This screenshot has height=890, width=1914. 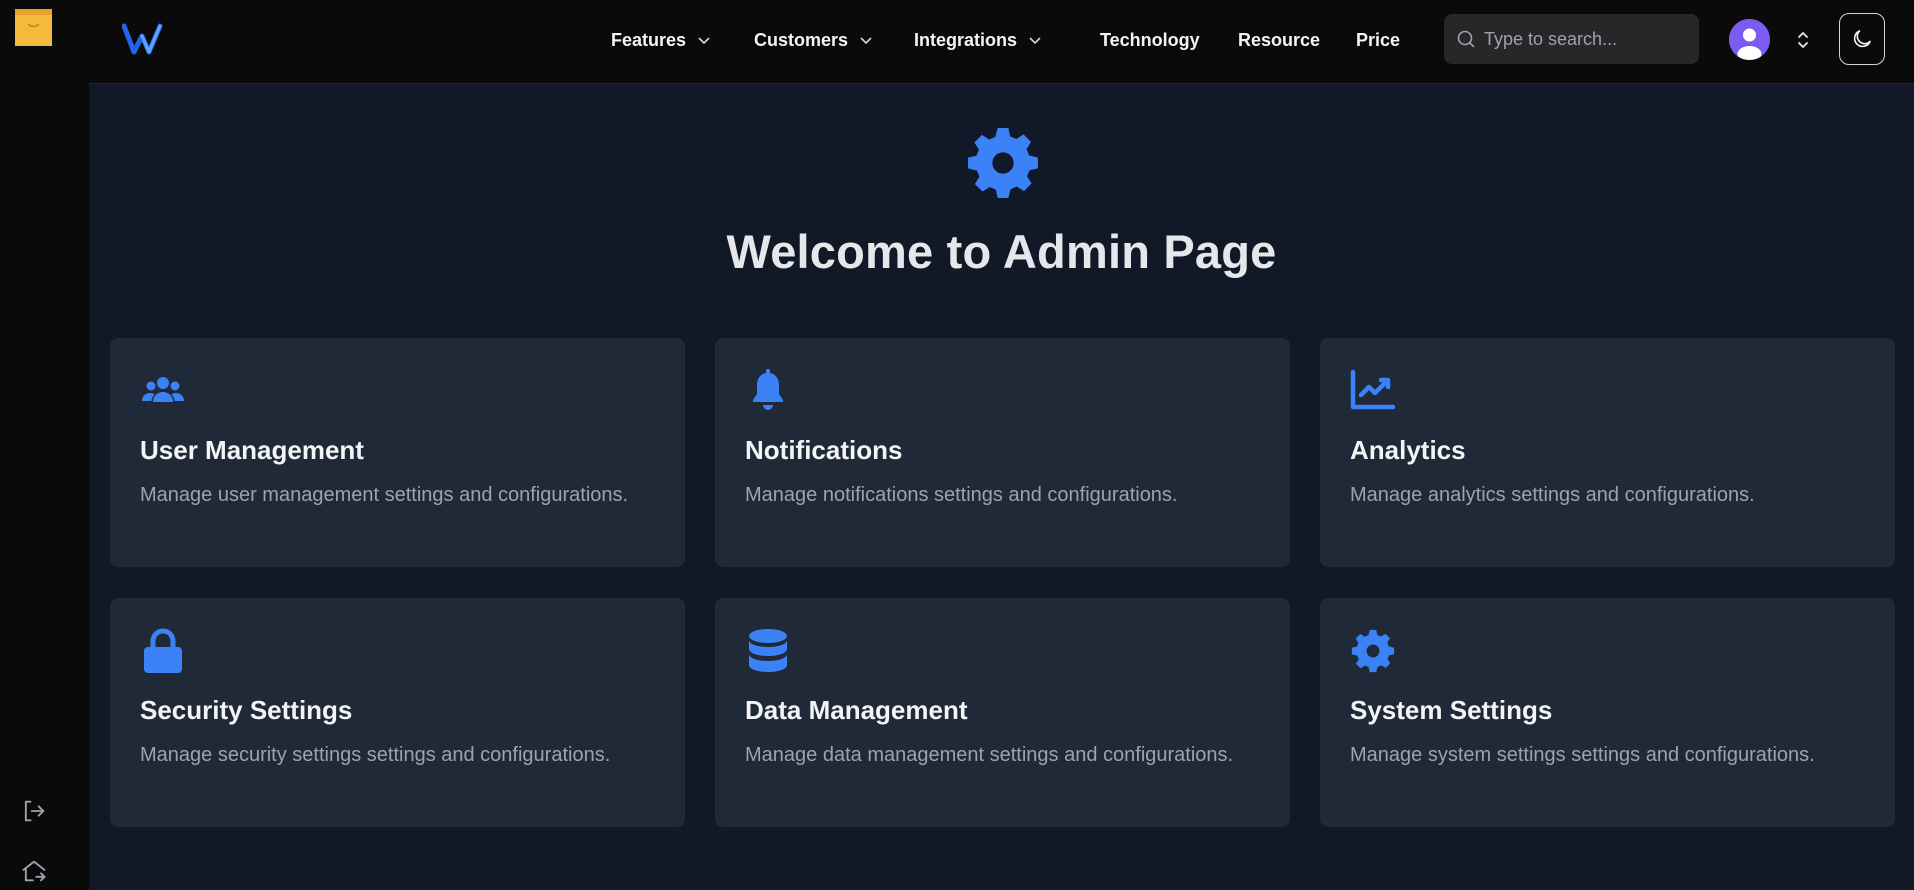 I want to click on search-icon, so click(x=1466, y=39).